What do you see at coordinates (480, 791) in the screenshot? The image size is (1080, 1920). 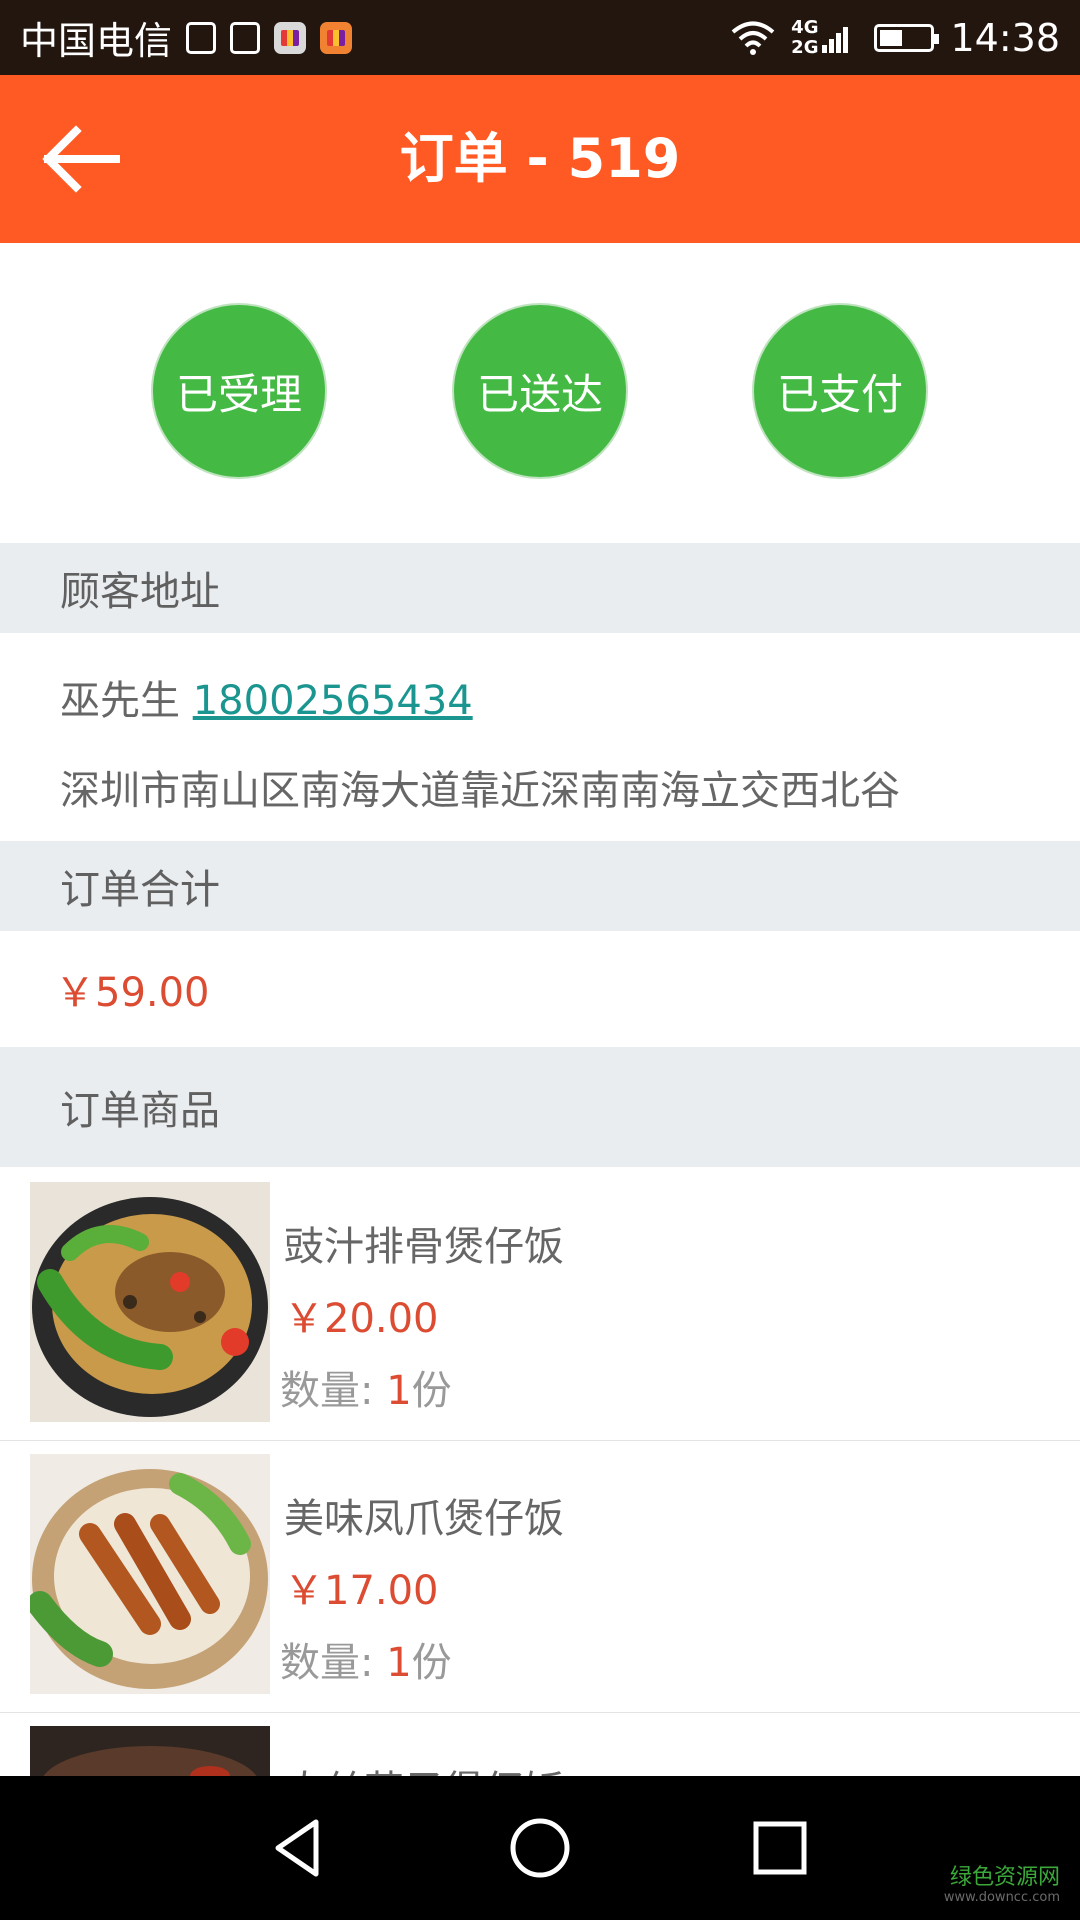 I see `customer-address: 深圳市南山区南海大道靠近深南南海立交西北谷` at bounding box center [480, 791].